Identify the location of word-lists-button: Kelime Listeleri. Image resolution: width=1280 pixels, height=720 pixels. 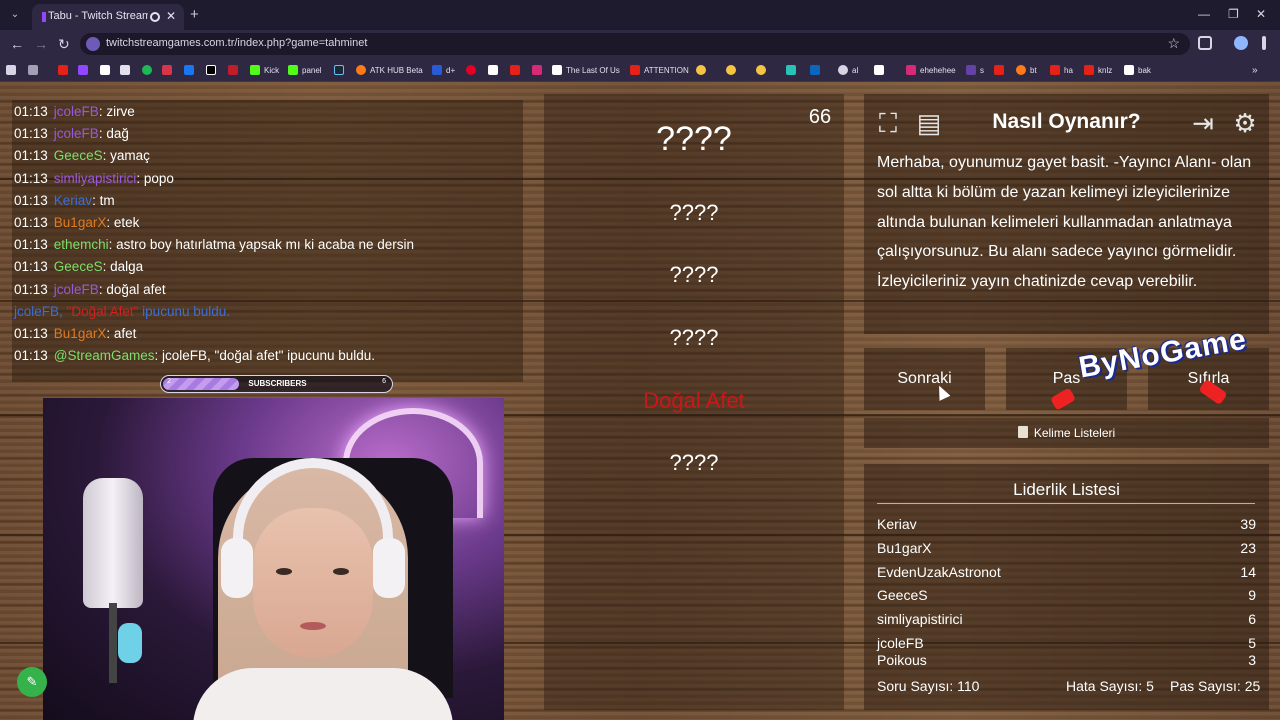
(1066, 433).